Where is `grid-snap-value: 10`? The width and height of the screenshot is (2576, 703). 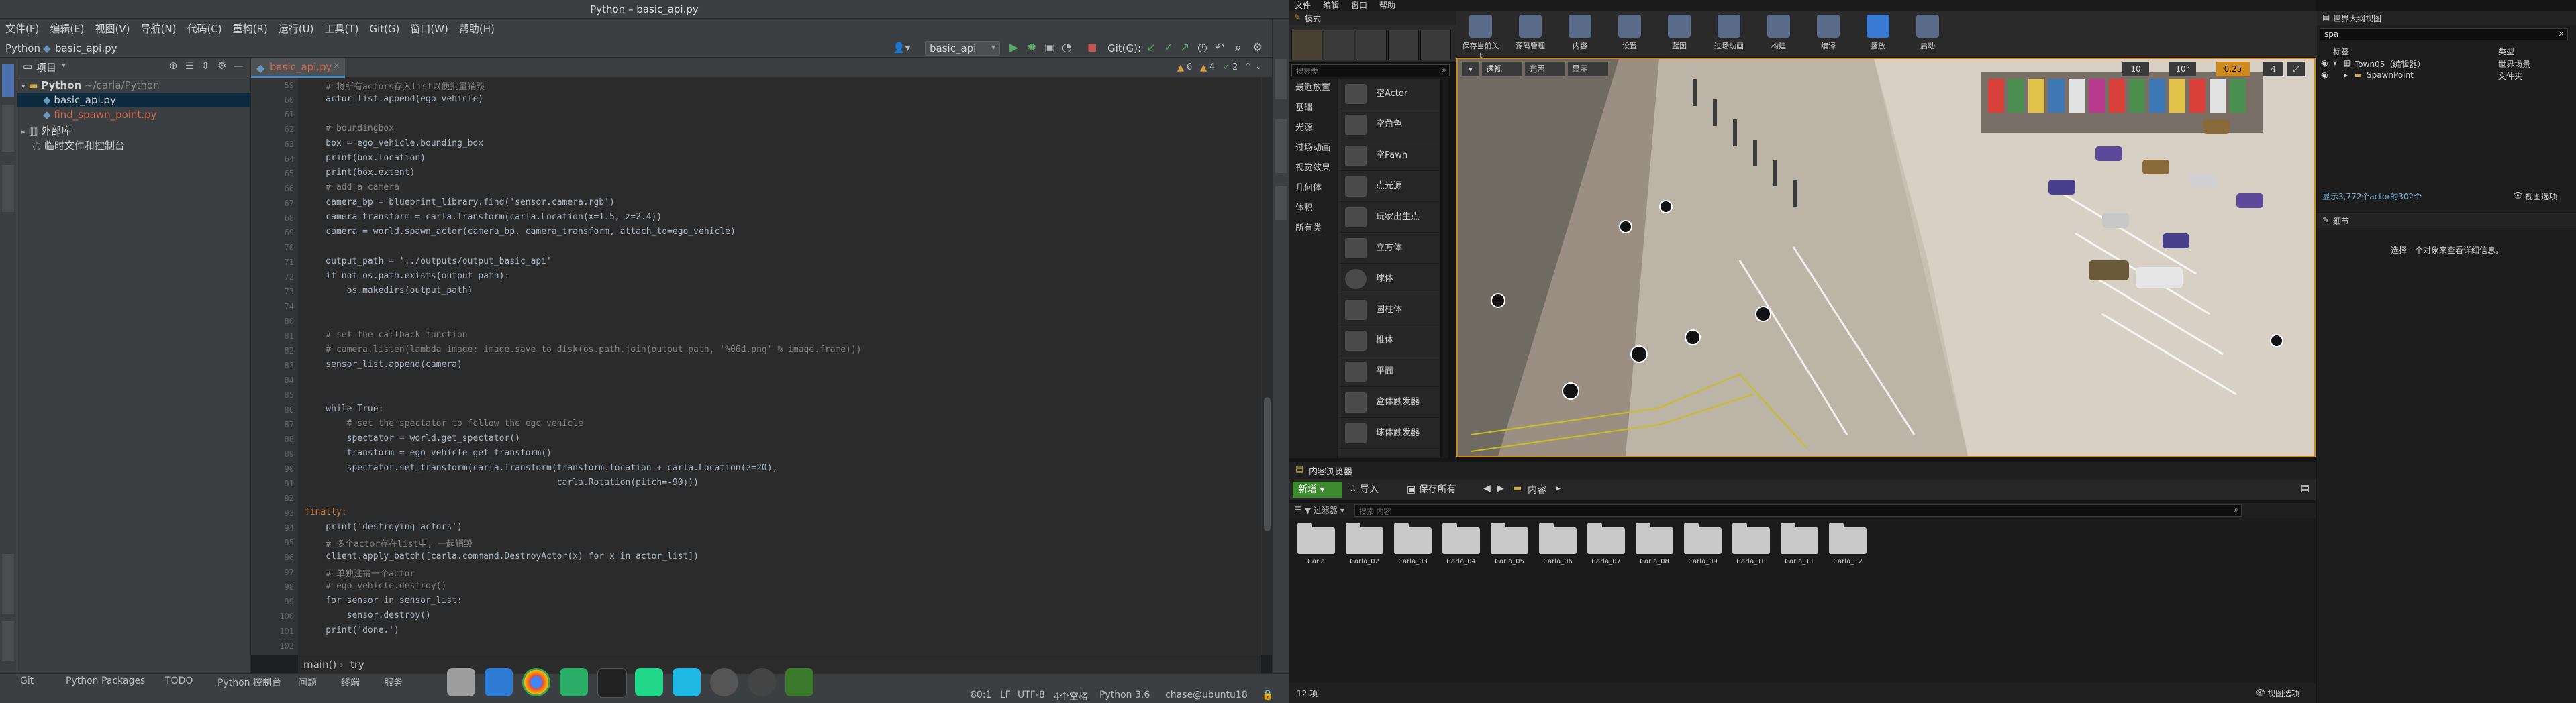 grid-snap-value: 10 is located at coordinates (2135, 69).